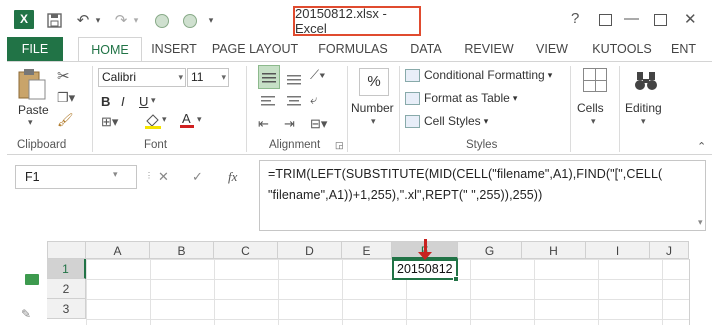  What do you see at coordinates (174, 49) in the screenshot?
I see `tab-insert: INSERT` at bounding box center [174, 49].